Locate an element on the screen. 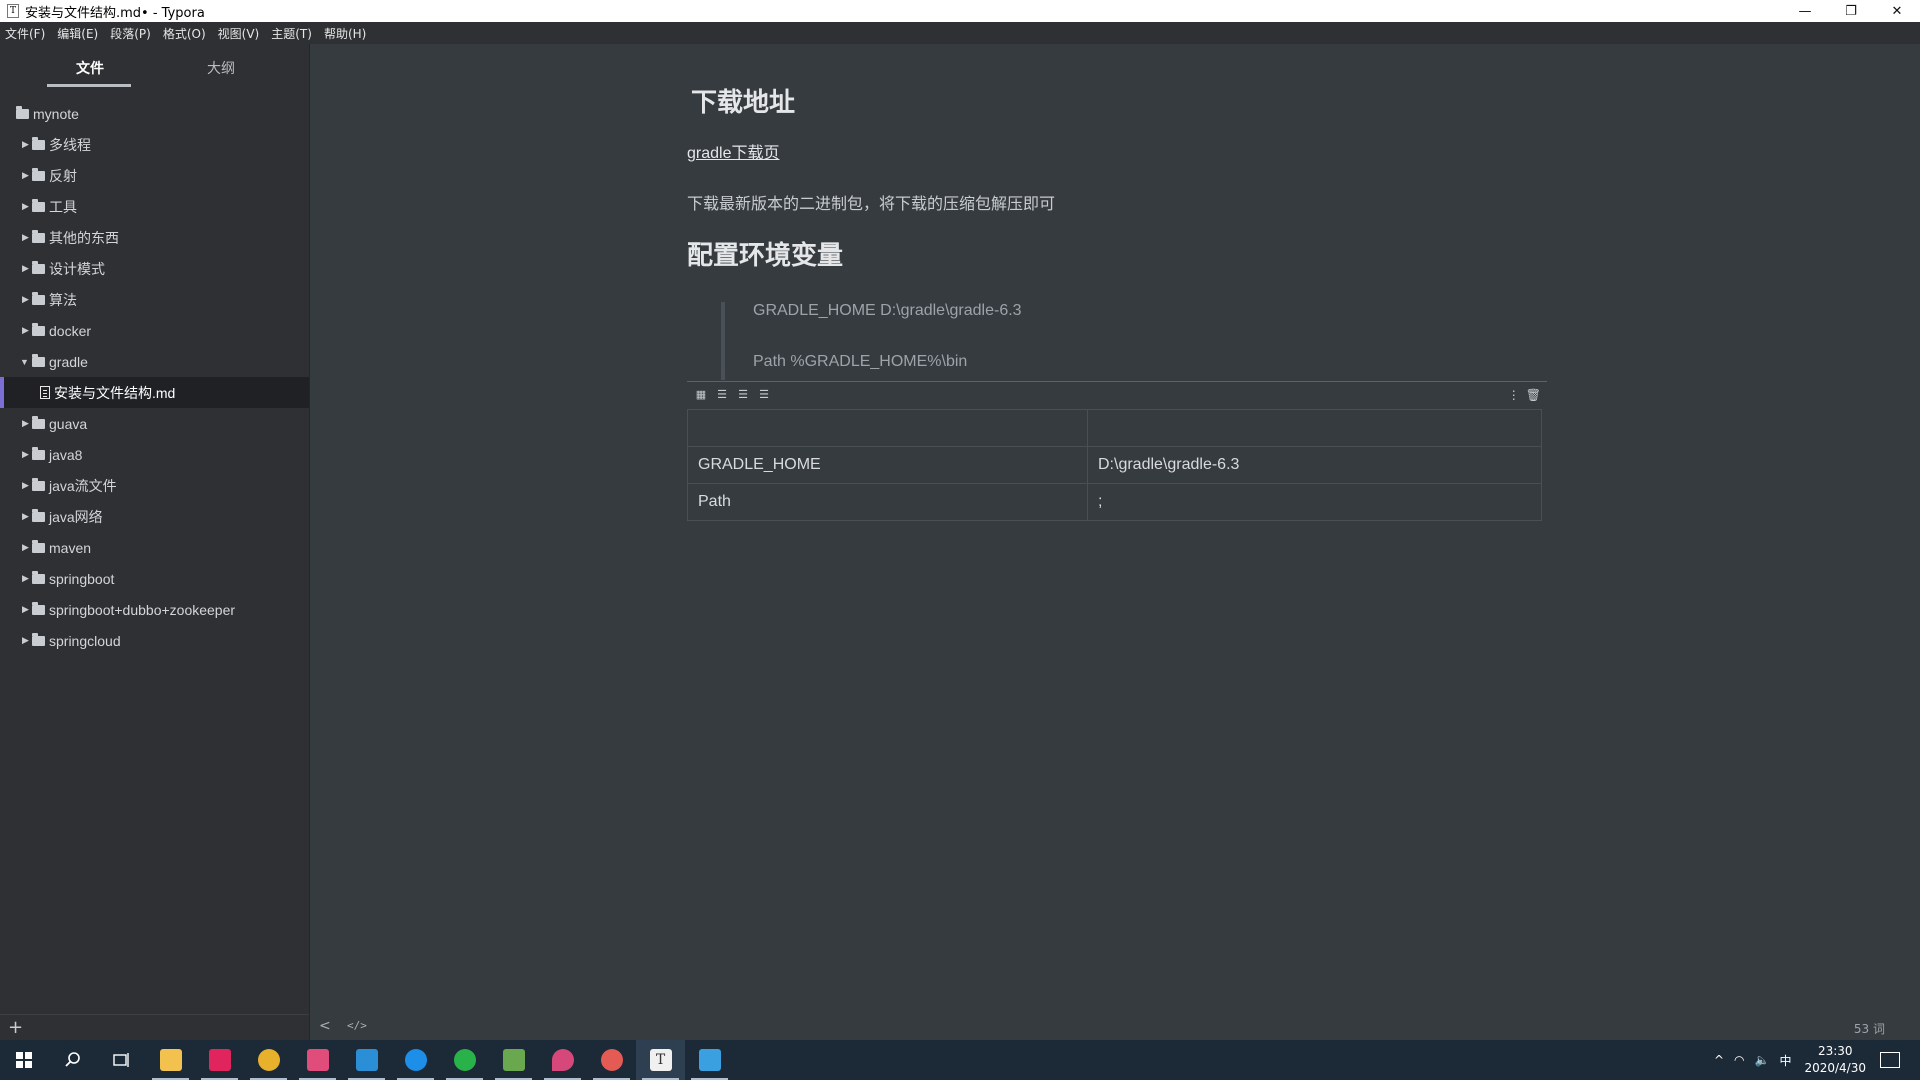  tree-item: ▶ 设计模式 is located at coordinates (154, 268).